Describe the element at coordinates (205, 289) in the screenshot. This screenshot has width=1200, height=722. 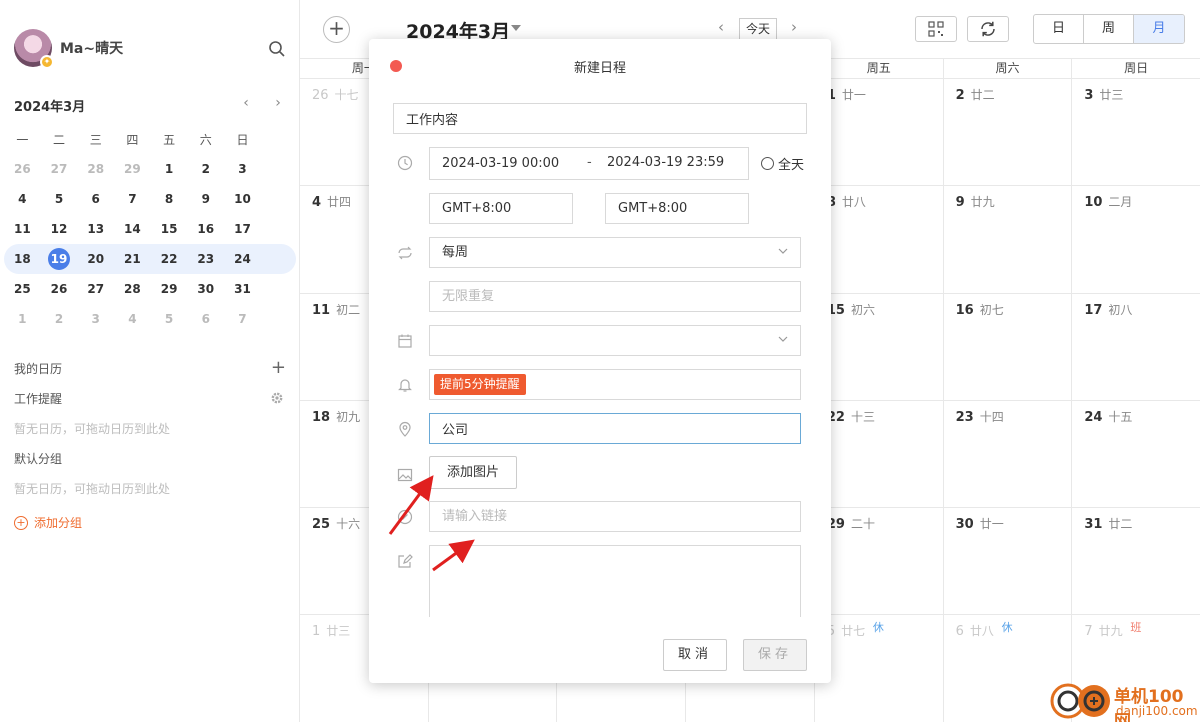
I see `mini-day: 30` at that location.